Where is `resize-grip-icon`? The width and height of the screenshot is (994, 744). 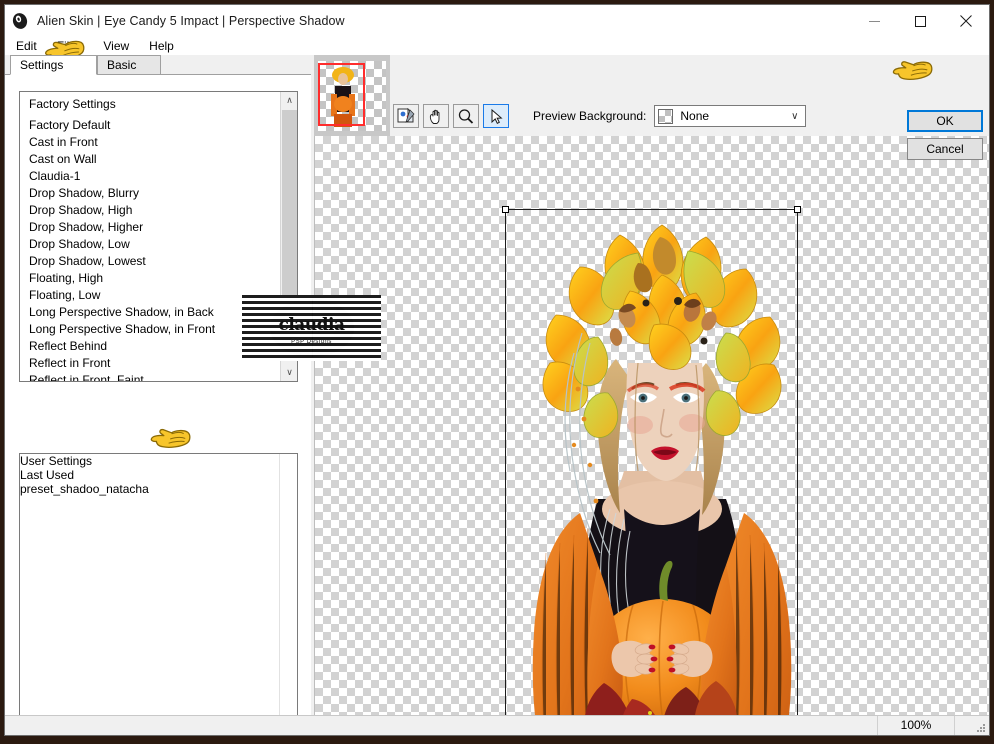
resize-grip-icon is located at coordinates (980, 727).